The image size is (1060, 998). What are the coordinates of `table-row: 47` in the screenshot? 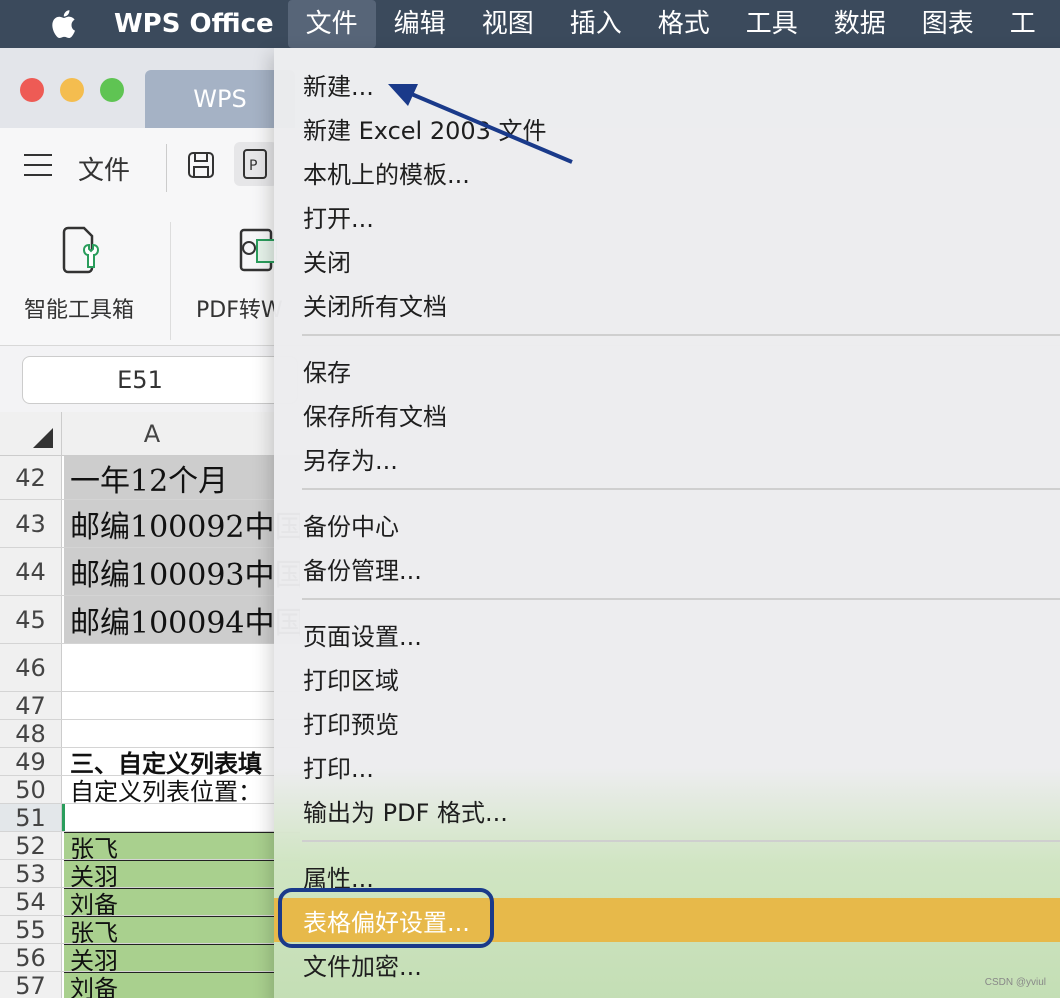 It's located at (150, 706).